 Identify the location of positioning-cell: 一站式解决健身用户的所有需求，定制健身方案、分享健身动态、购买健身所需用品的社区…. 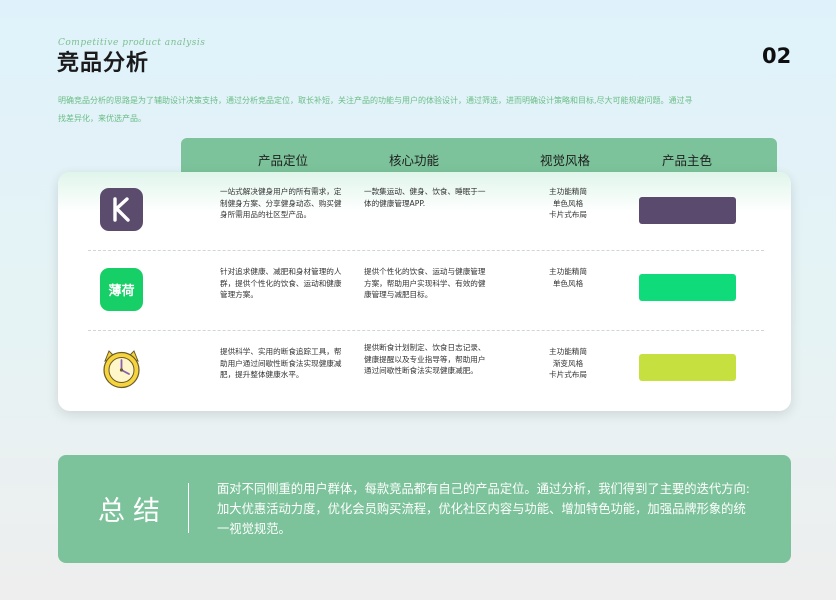
(281, 203).